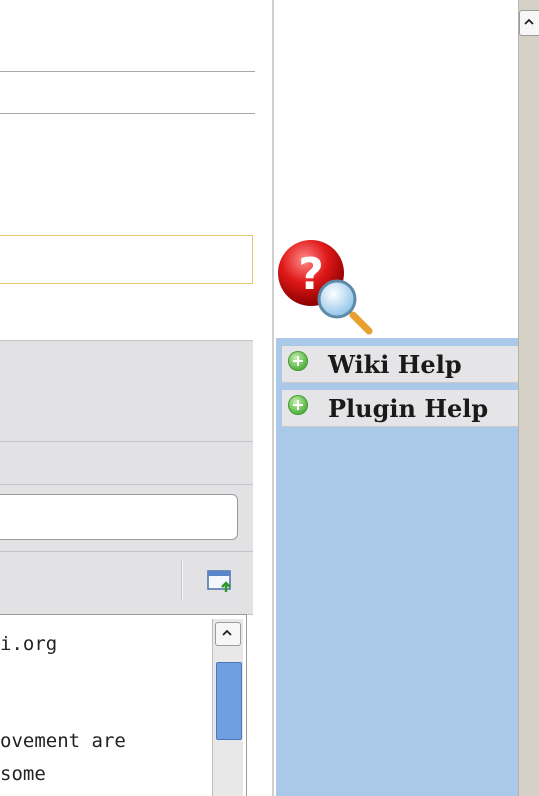 The width and height of the screenshot is (539, 796). I want to click on page-scrollbar-track, so click(528, 398).